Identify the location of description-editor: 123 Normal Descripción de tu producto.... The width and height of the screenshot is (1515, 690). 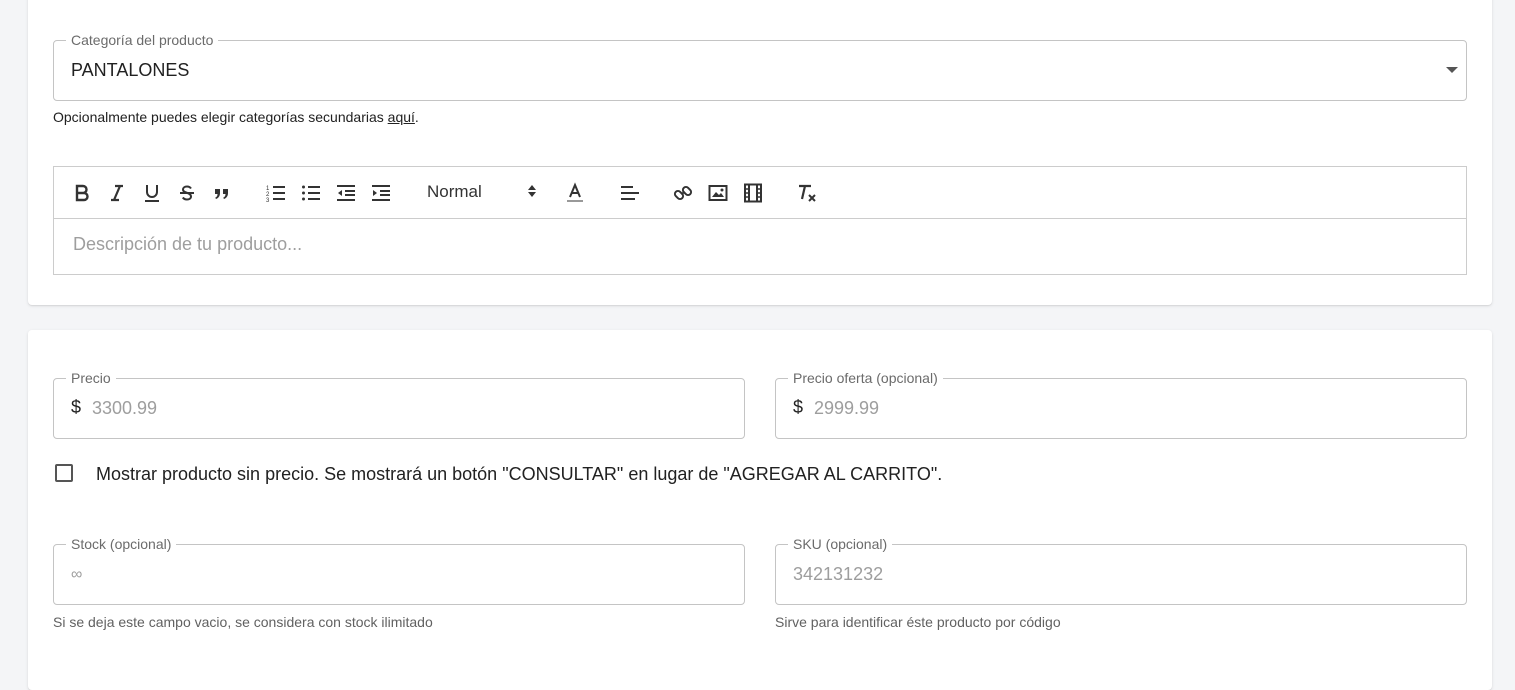
(760, 220).